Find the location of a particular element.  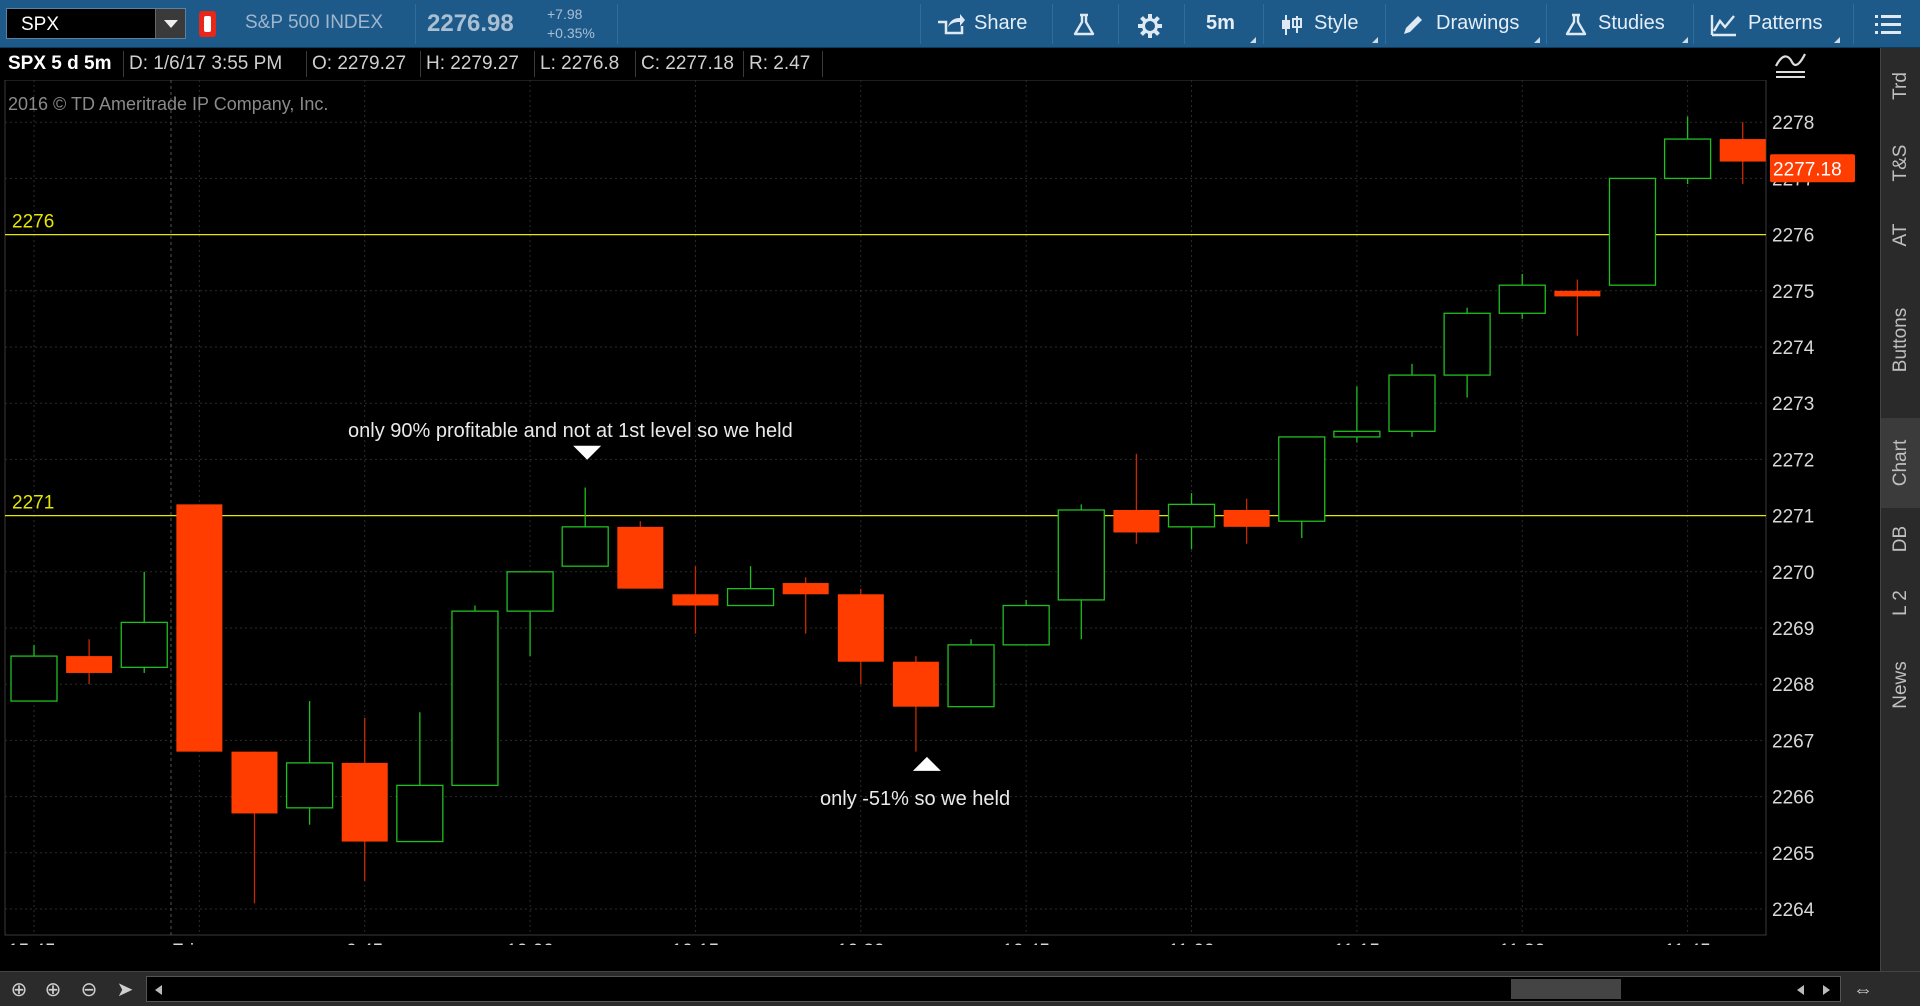

scroll-left-icon is located at coordinates (158, 990).